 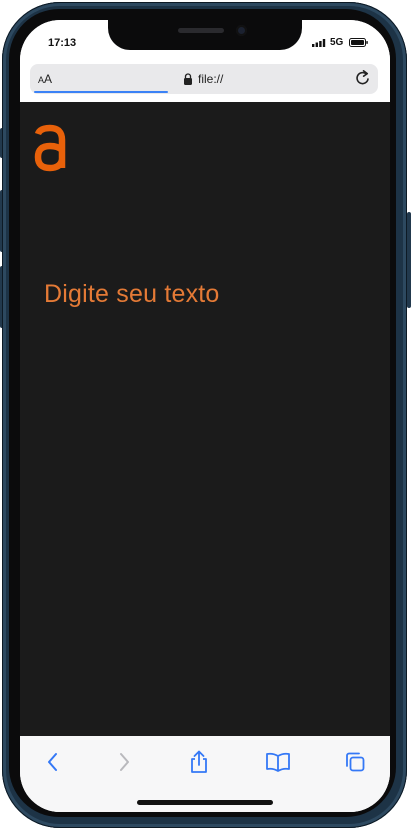 I want to click on notch, so click(x=205, y=35).